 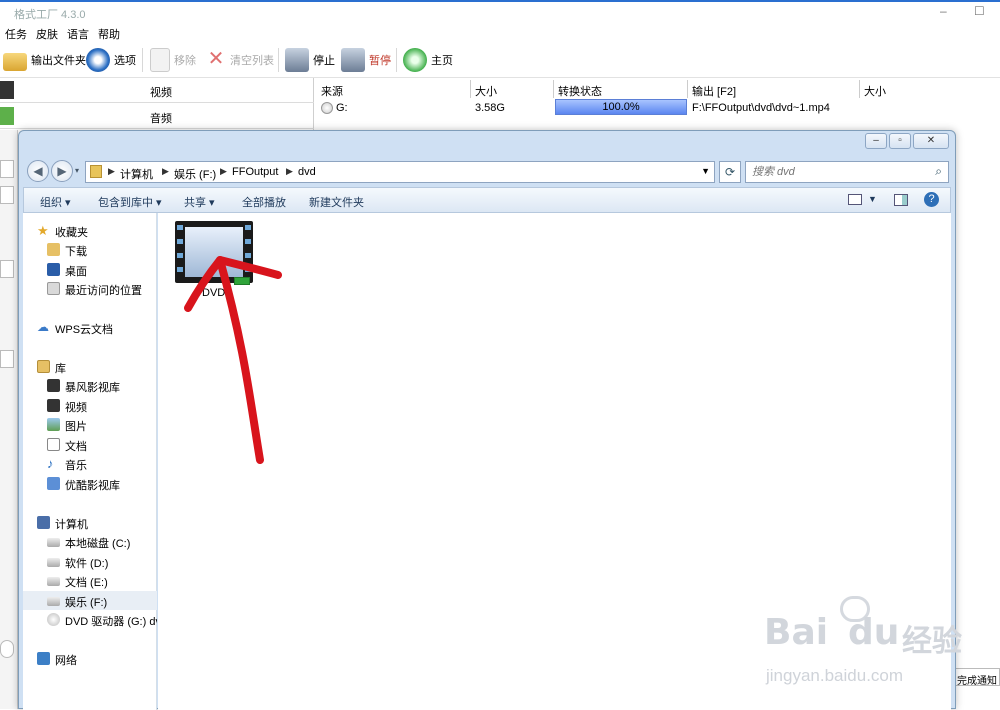 I want to click on pause-button: 暂停, so click(x=366, y=60).